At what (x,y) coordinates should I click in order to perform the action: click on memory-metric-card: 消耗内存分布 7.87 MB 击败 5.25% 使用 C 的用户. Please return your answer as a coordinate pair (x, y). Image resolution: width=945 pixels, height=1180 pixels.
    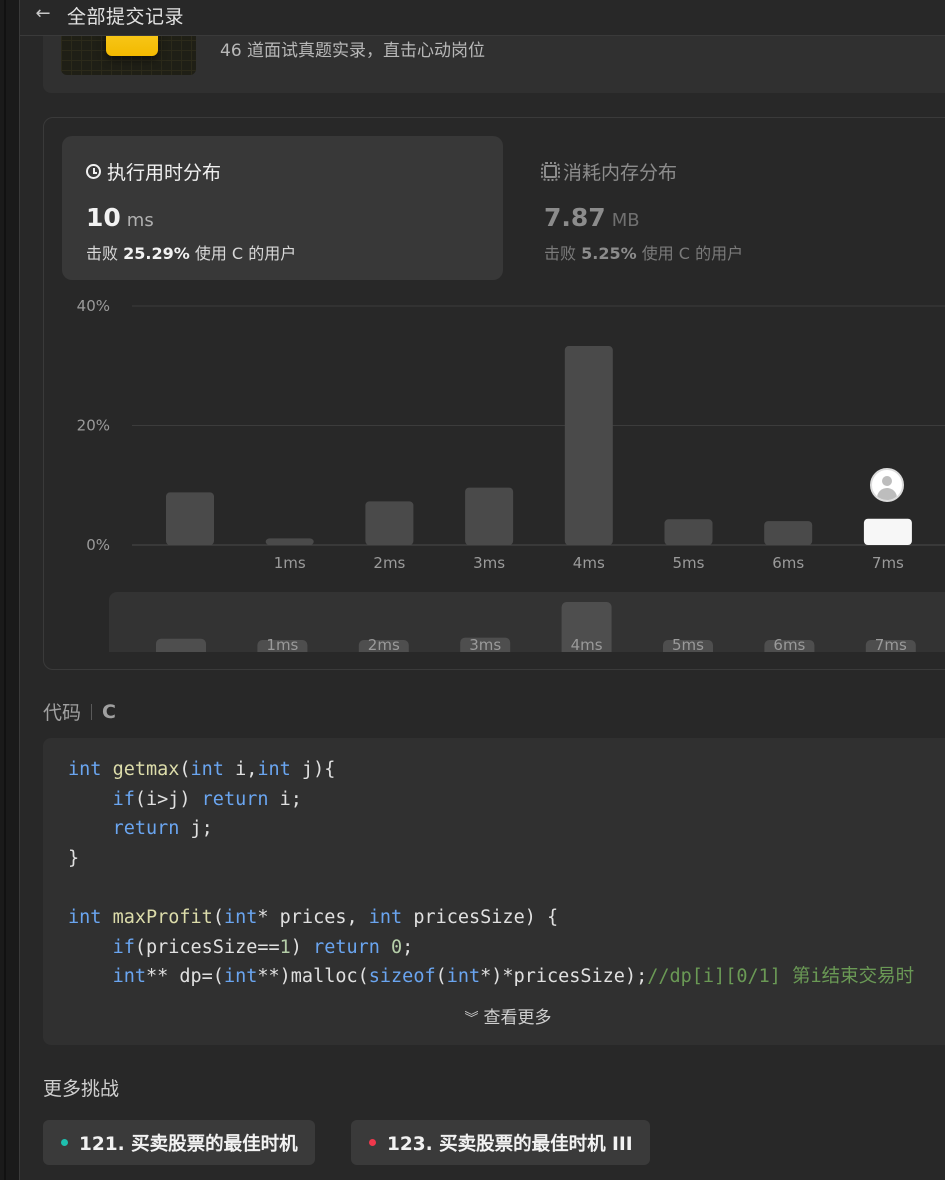
    Looking at the image, I should click on (742, 208).